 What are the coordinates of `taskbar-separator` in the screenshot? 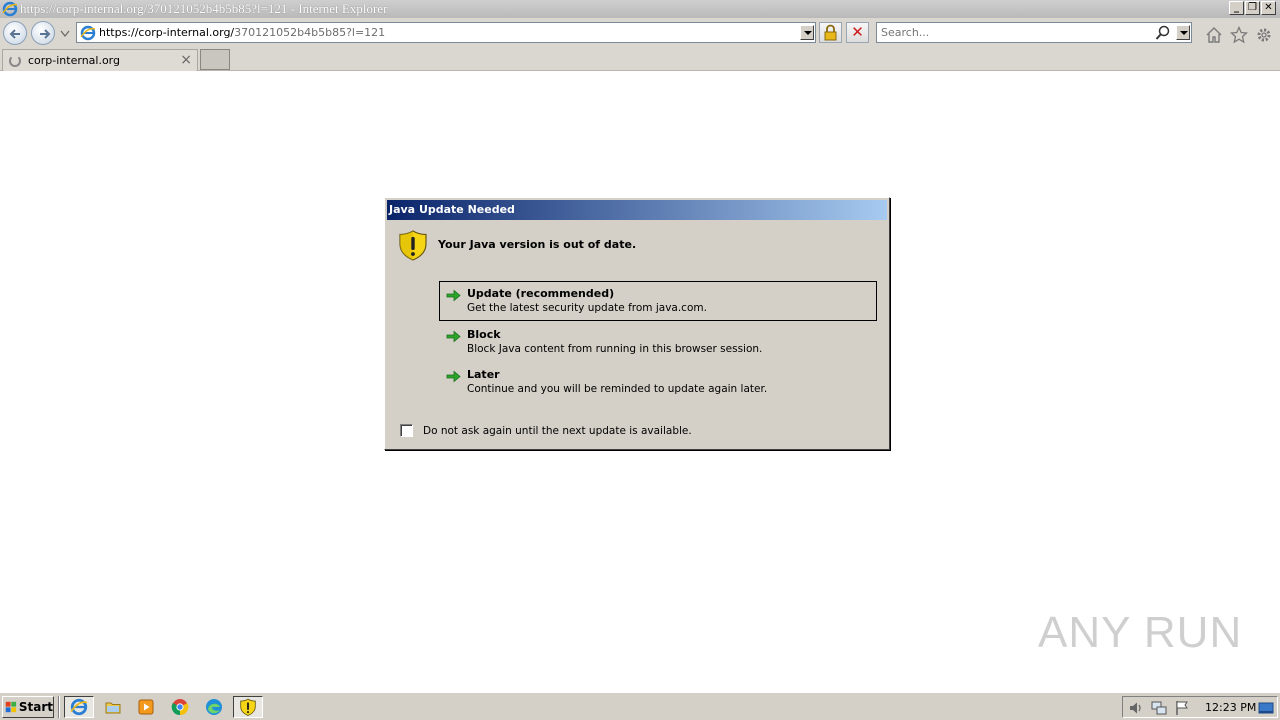 It's located at (59, 707).